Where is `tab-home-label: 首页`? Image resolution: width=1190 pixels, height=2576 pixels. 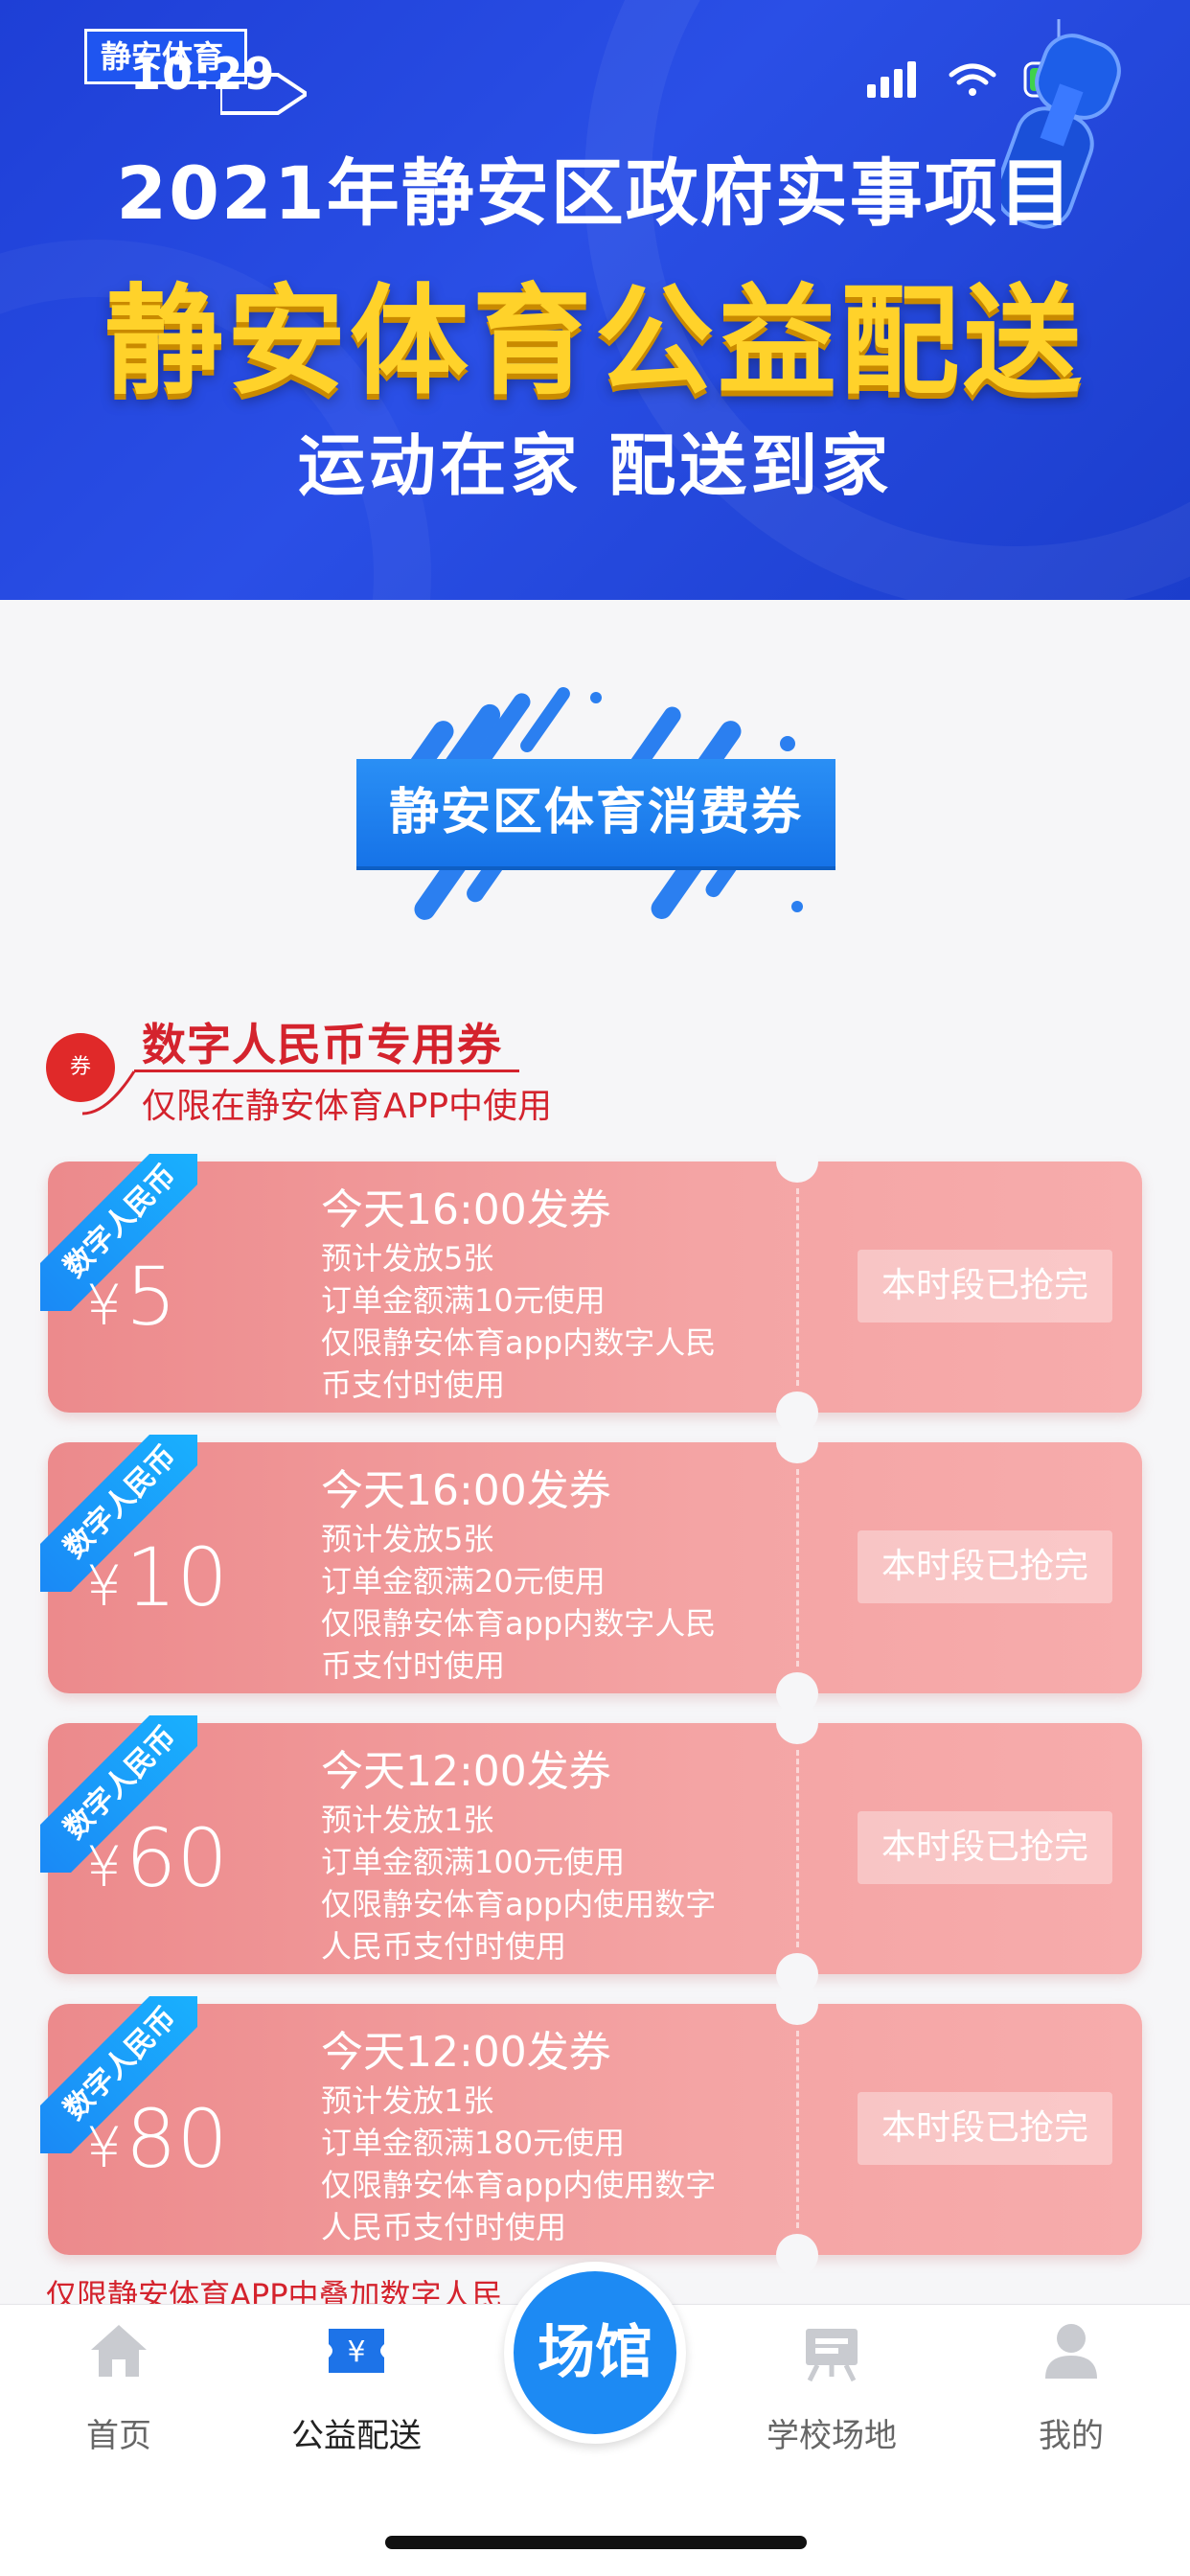
tab-home-label: 首页 is located at coordinates (119, 2436).